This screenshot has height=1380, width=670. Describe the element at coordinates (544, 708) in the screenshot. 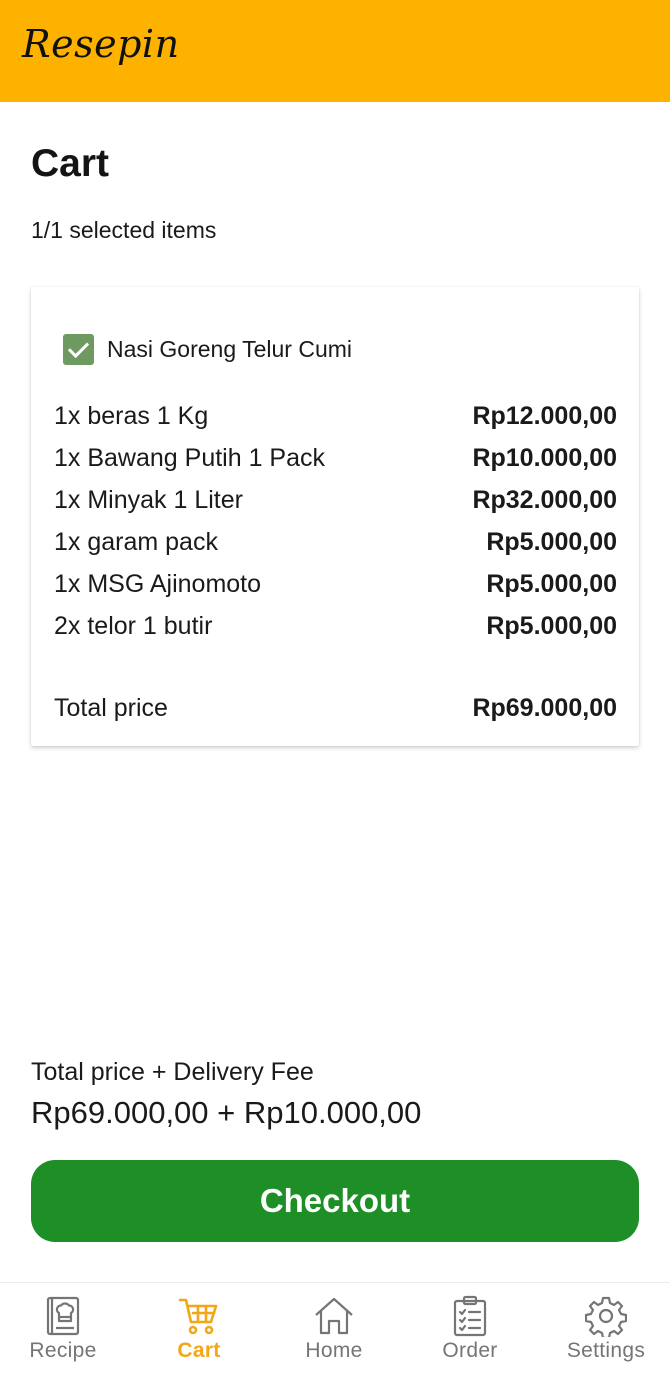

I see `total-price-value: Rp69.000,00` at that location.